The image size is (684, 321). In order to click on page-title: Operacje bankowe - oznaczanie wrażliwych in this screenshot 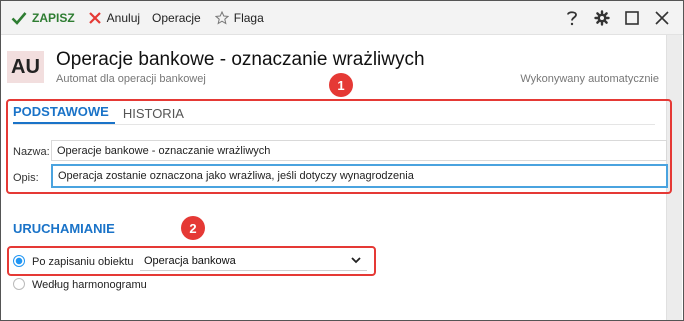, I will do `click(240, 59)`.